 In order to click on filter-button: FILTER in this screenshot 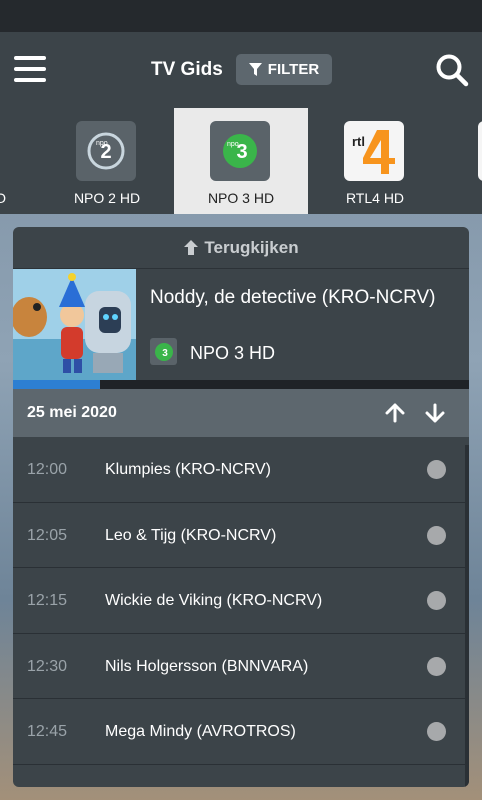, I will do `click(284, 69)`.